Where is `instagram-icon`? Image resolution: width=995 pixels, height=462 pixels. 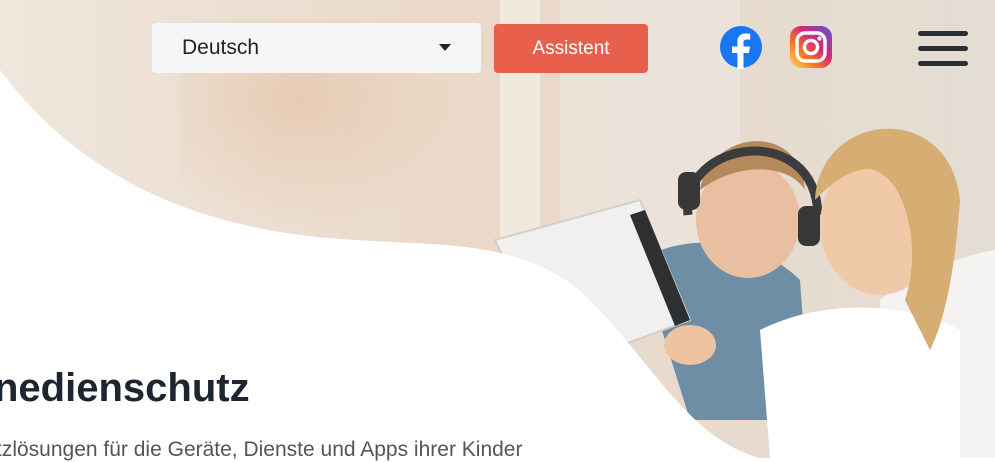 instagram-icon is located at coordinates (811, 47).